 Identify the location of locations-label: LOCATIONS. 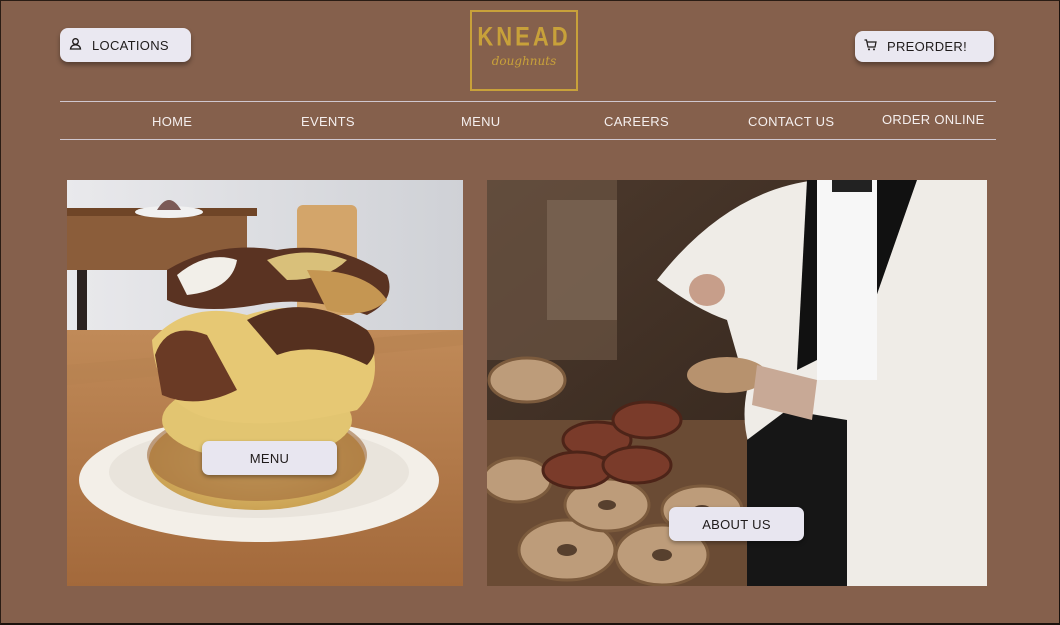
(130, 45).